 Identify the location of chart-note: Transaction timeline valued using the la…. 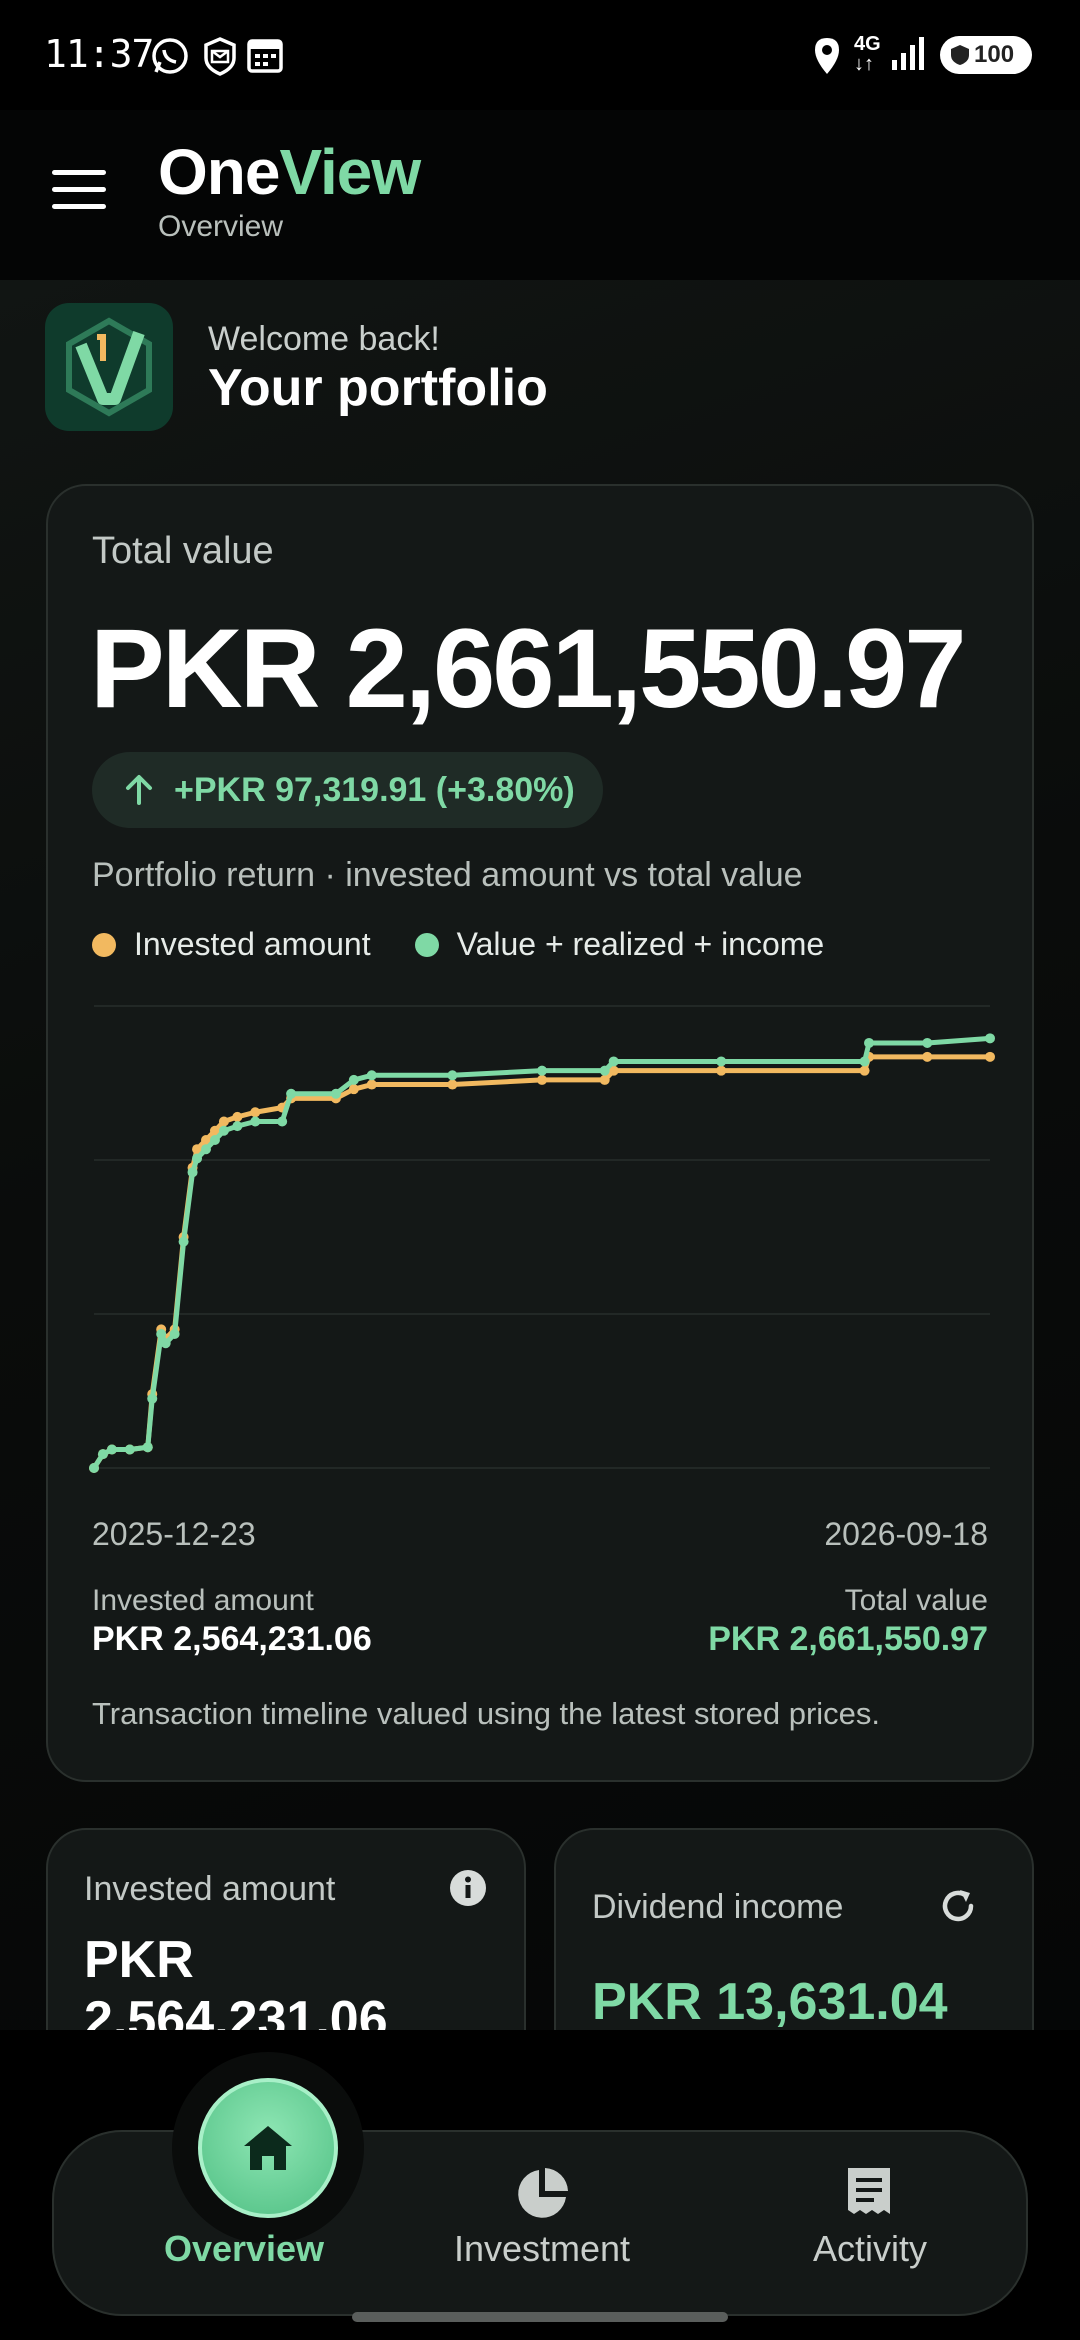
(486, 1713).